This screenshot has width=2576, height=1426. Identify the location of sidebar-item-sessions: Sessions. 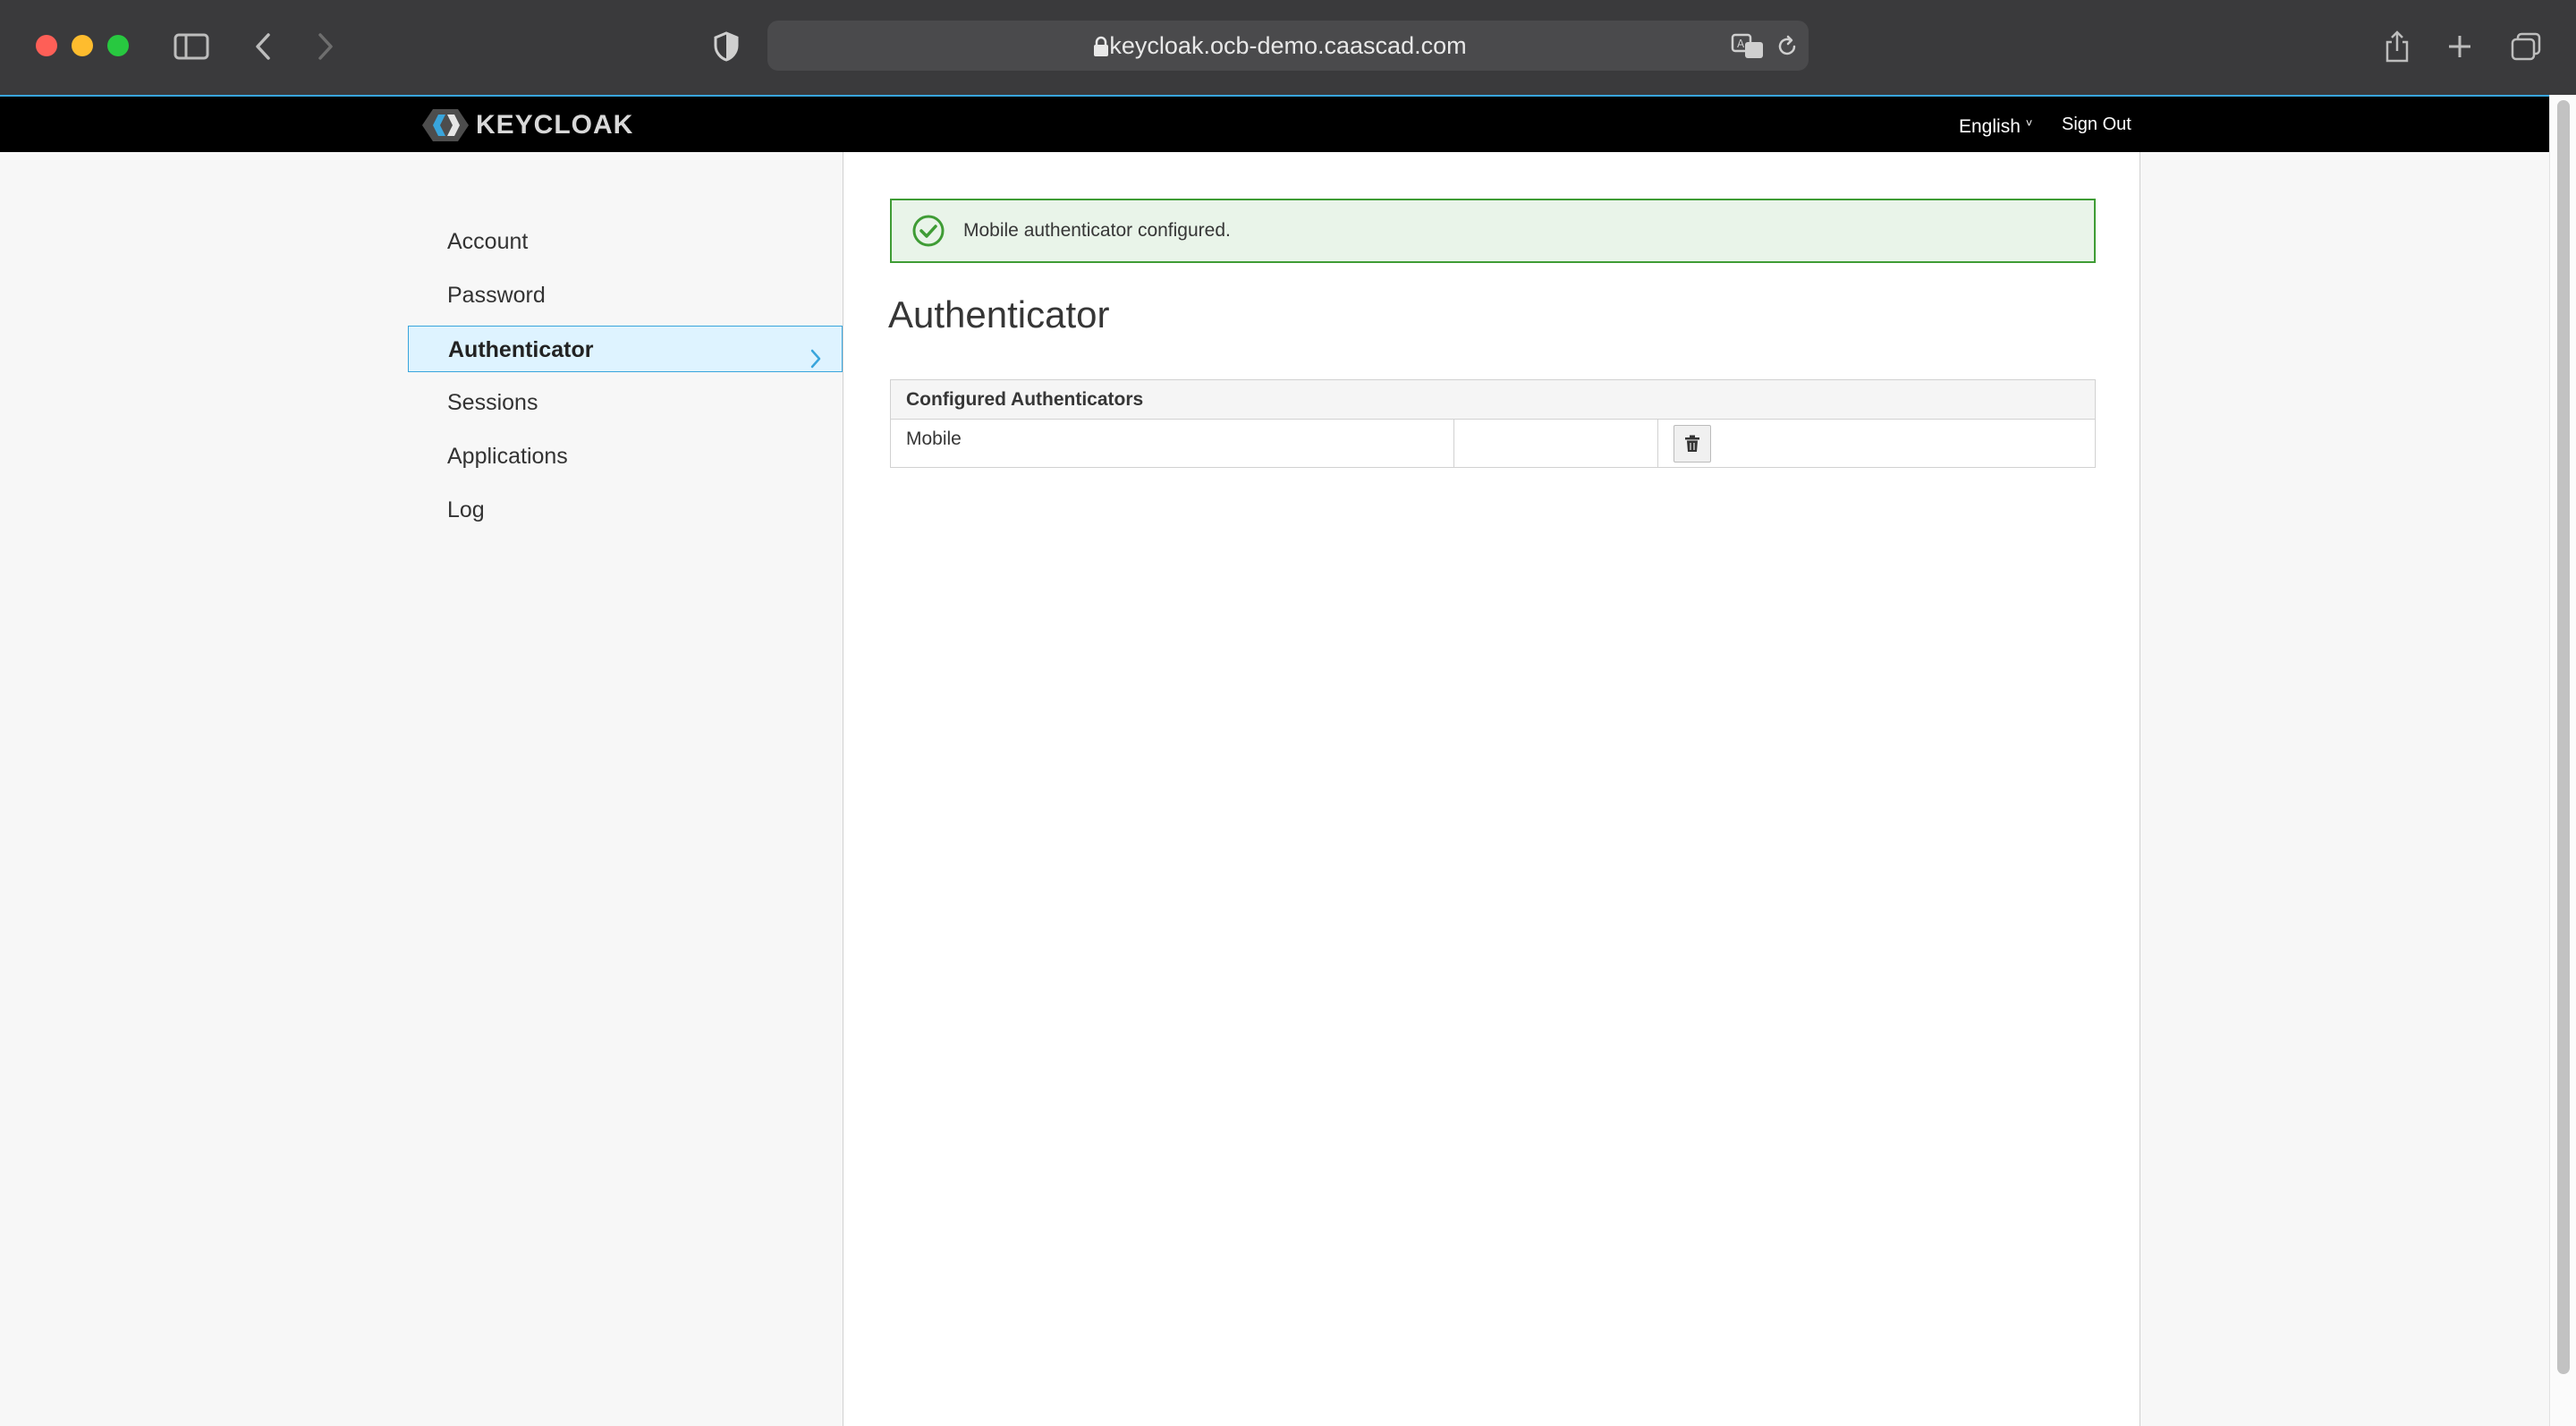
(625, 403).